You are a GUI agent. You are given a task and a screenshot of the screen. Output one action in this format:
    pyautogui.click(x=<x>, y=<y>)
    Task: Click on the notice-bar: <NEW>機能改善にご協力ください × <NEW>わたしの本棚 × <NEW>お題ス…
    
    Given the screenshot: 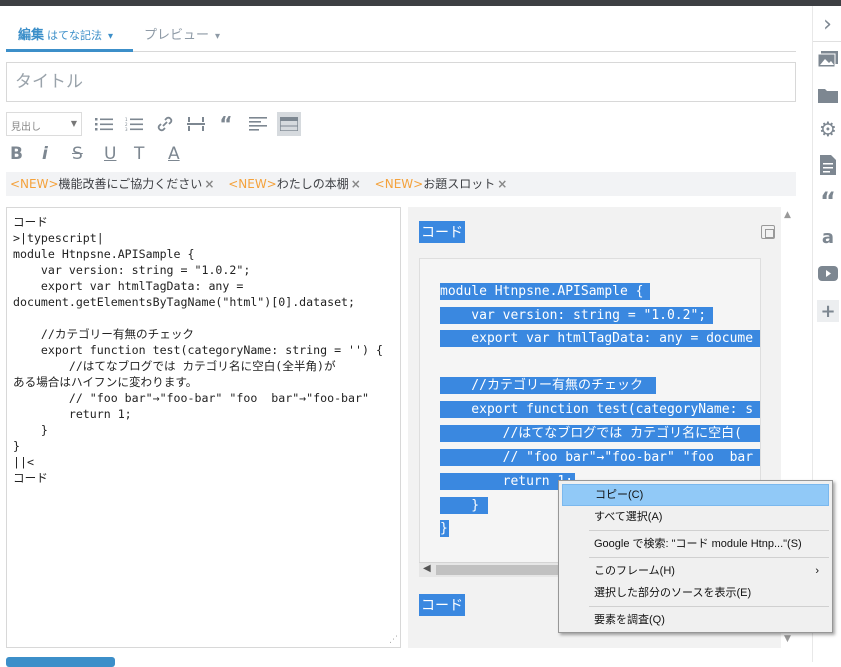 What is the action you would take?
    pyautogui.click(x=401, y=184)
    